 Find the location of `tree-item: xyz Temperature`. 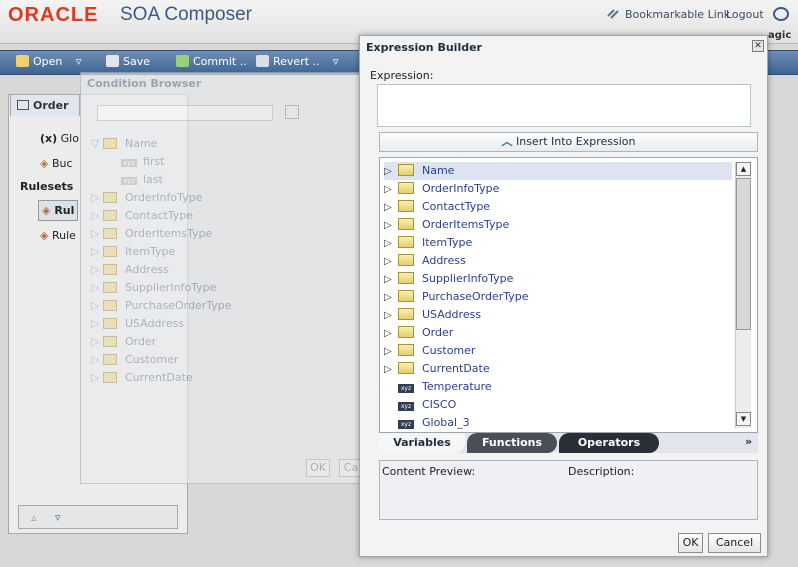

tree-item: xyz Temperature is located at coordinates (558, 387).